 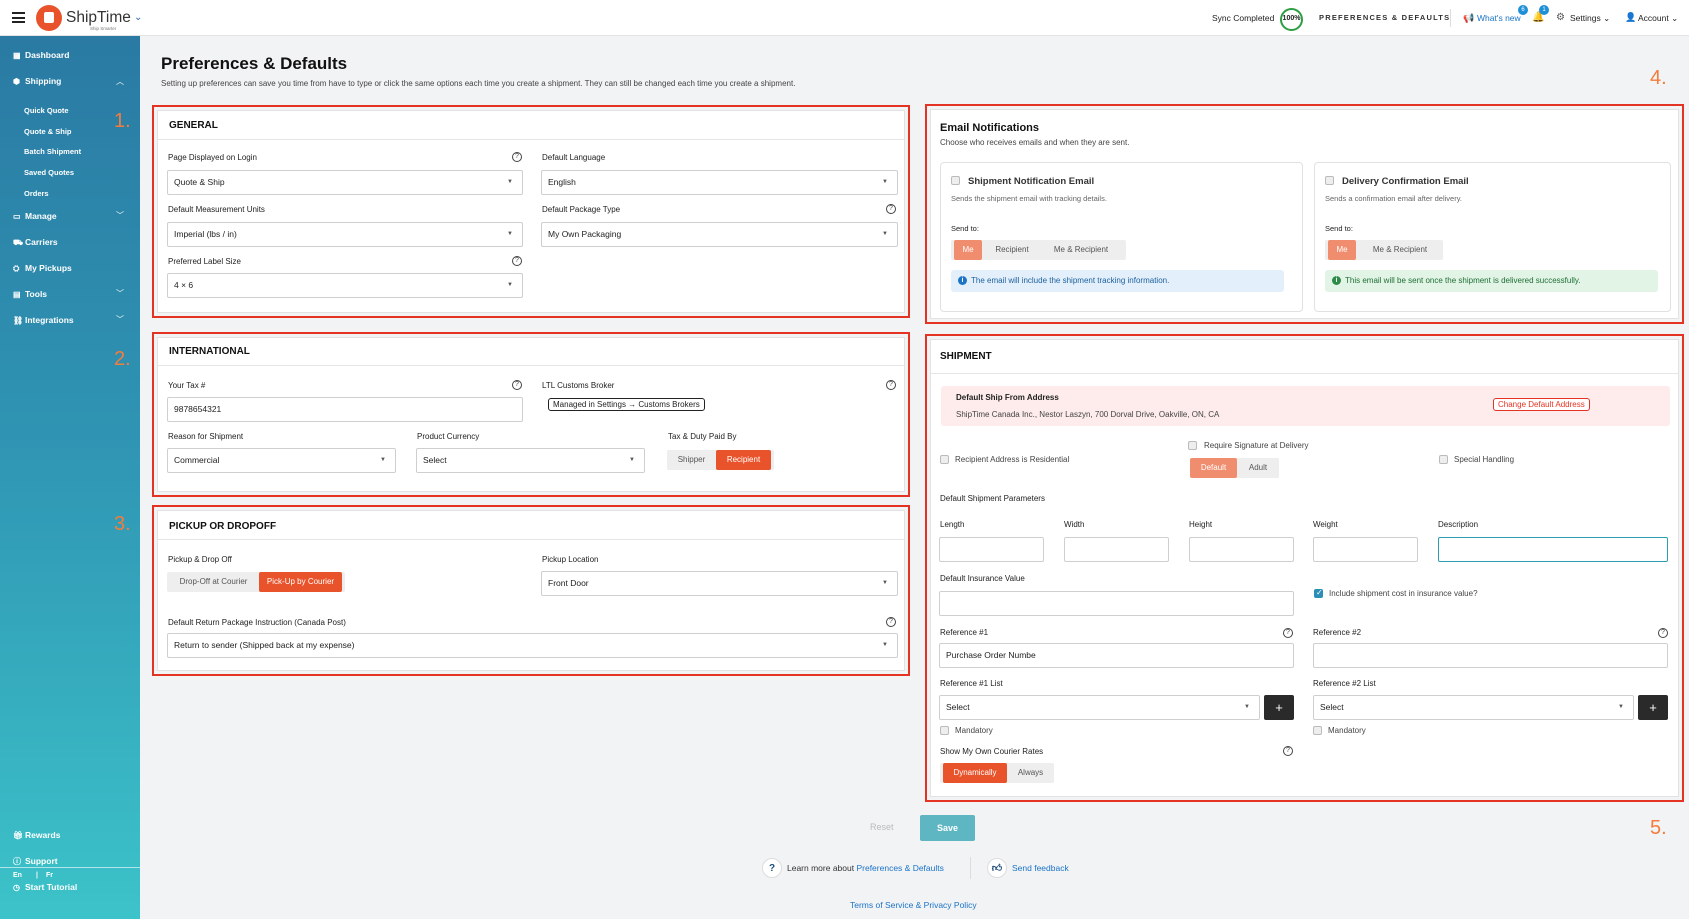 I want to click on reason-select: Commercial ▼, so click(x=281, y=460).